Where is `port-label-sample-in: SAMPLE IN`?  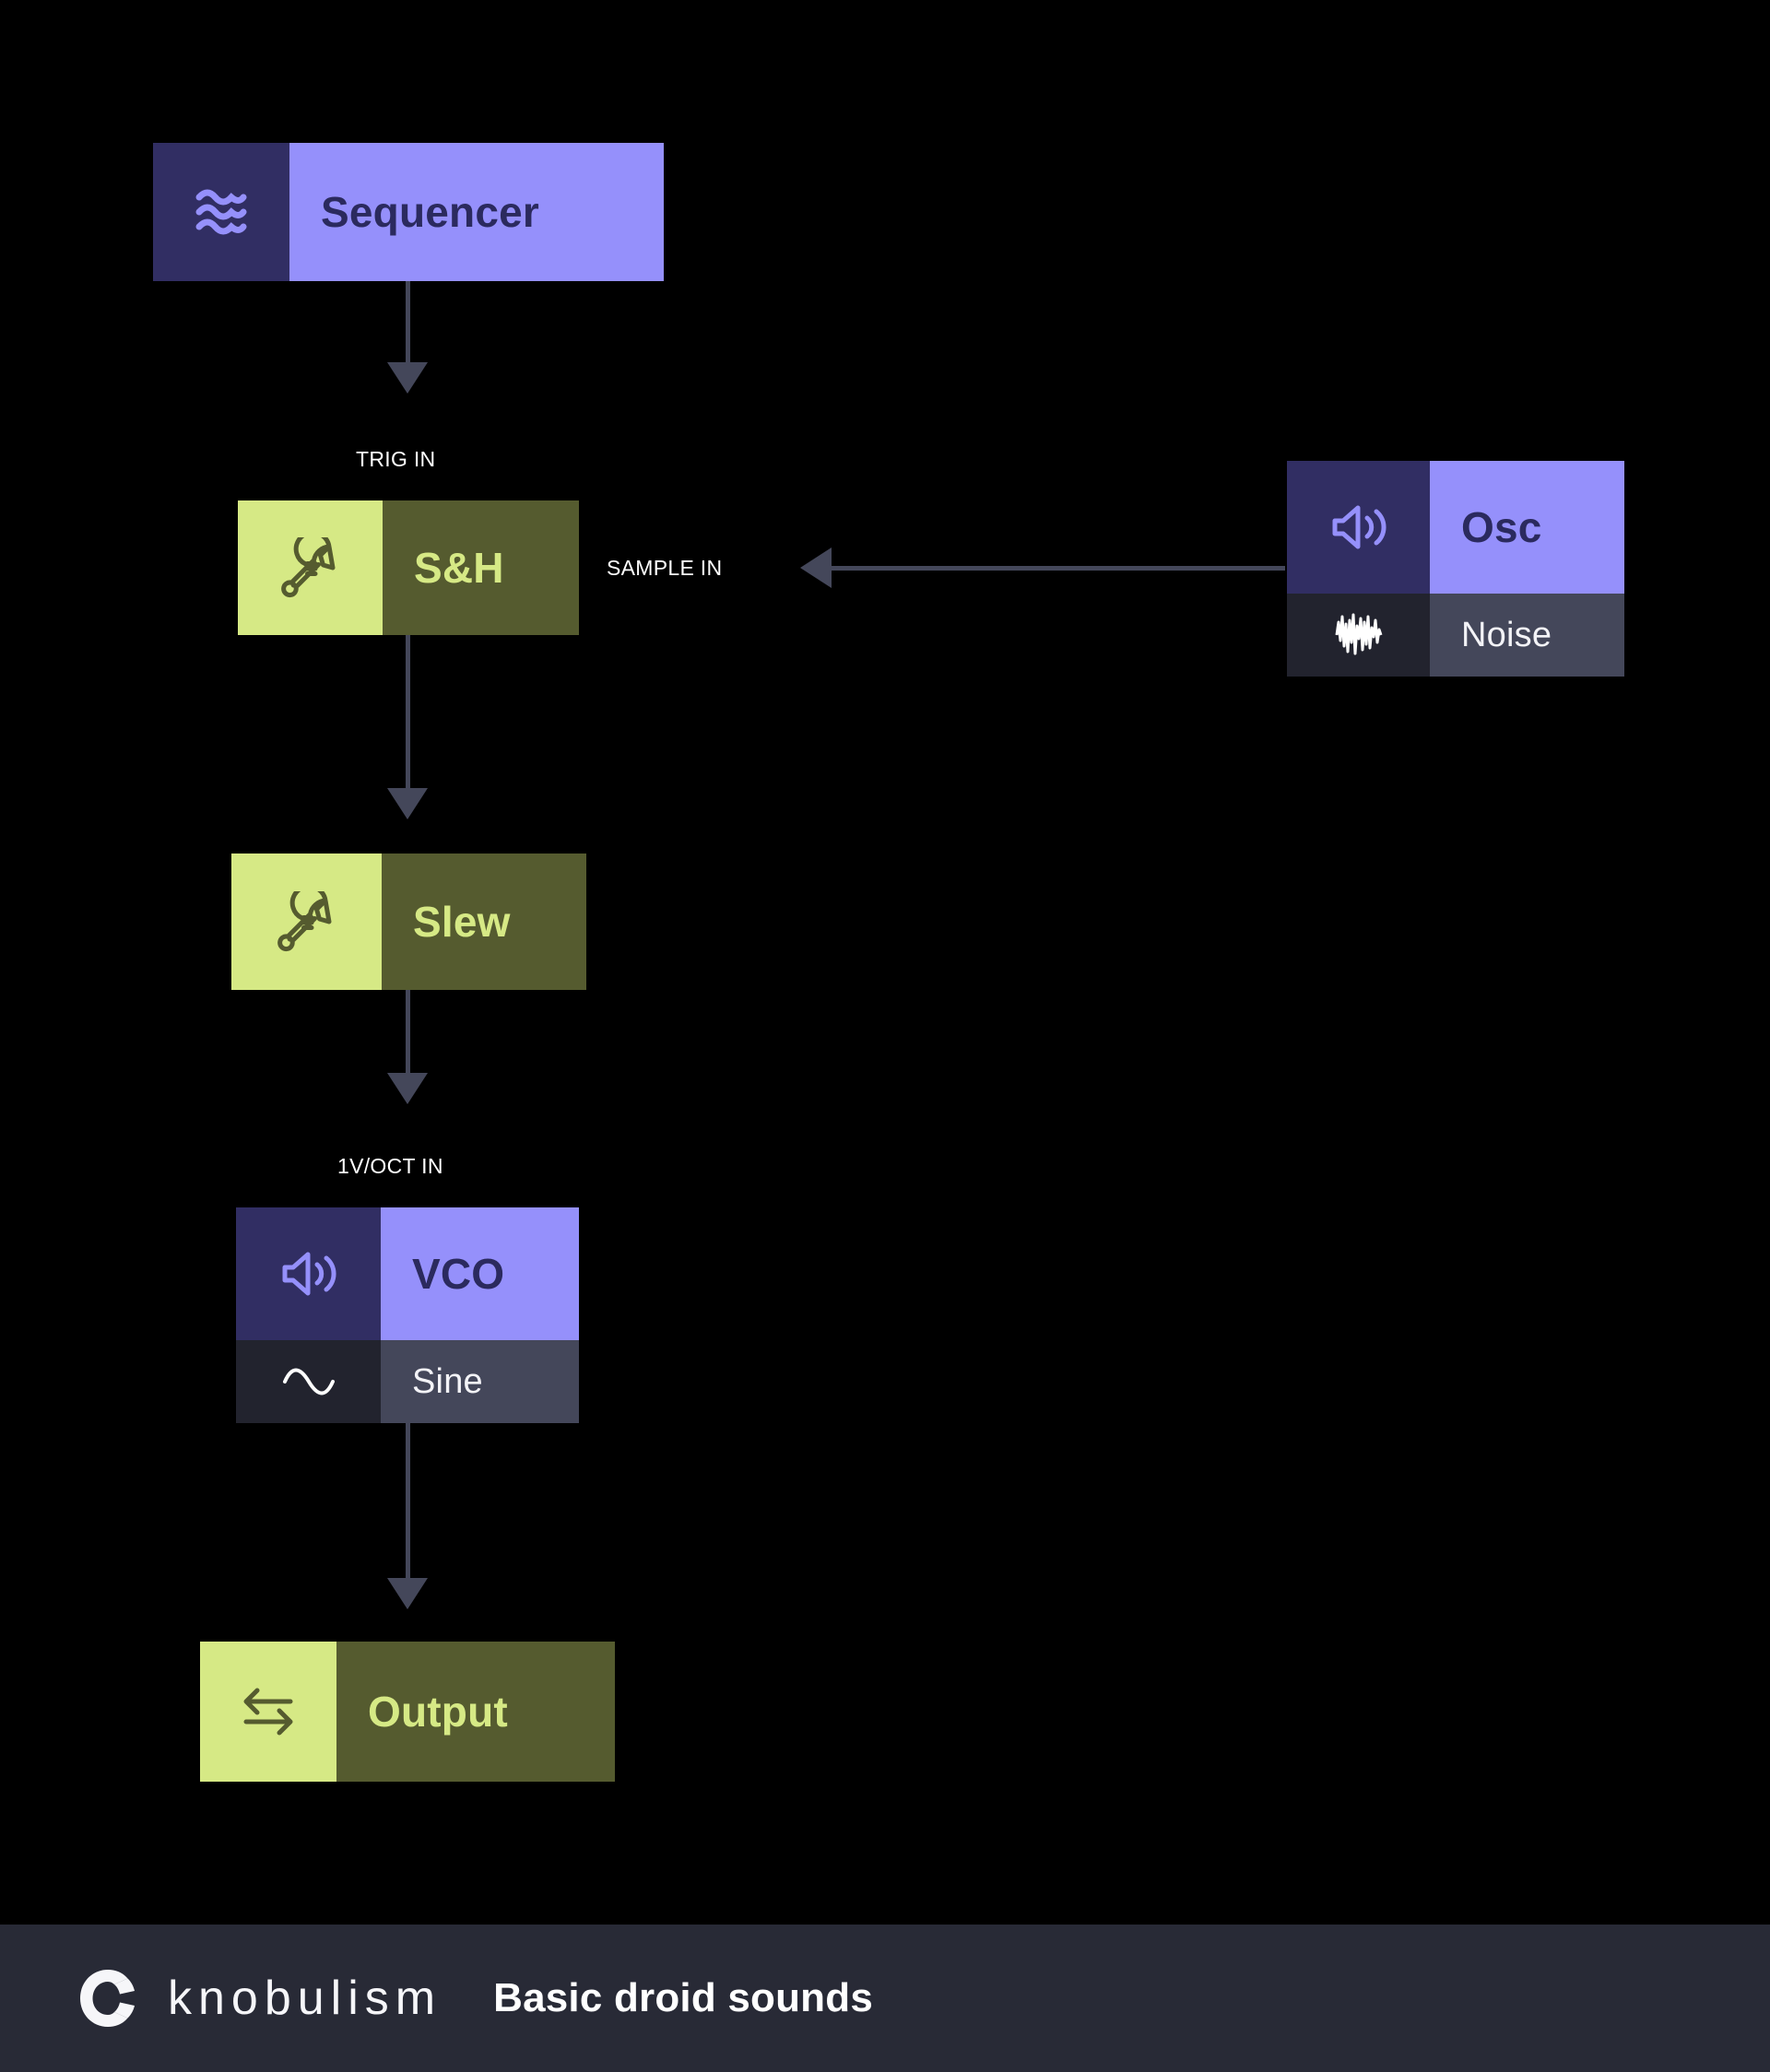 port-label-sample-in: SAMPLE IN is located at coordinates (665, 568).